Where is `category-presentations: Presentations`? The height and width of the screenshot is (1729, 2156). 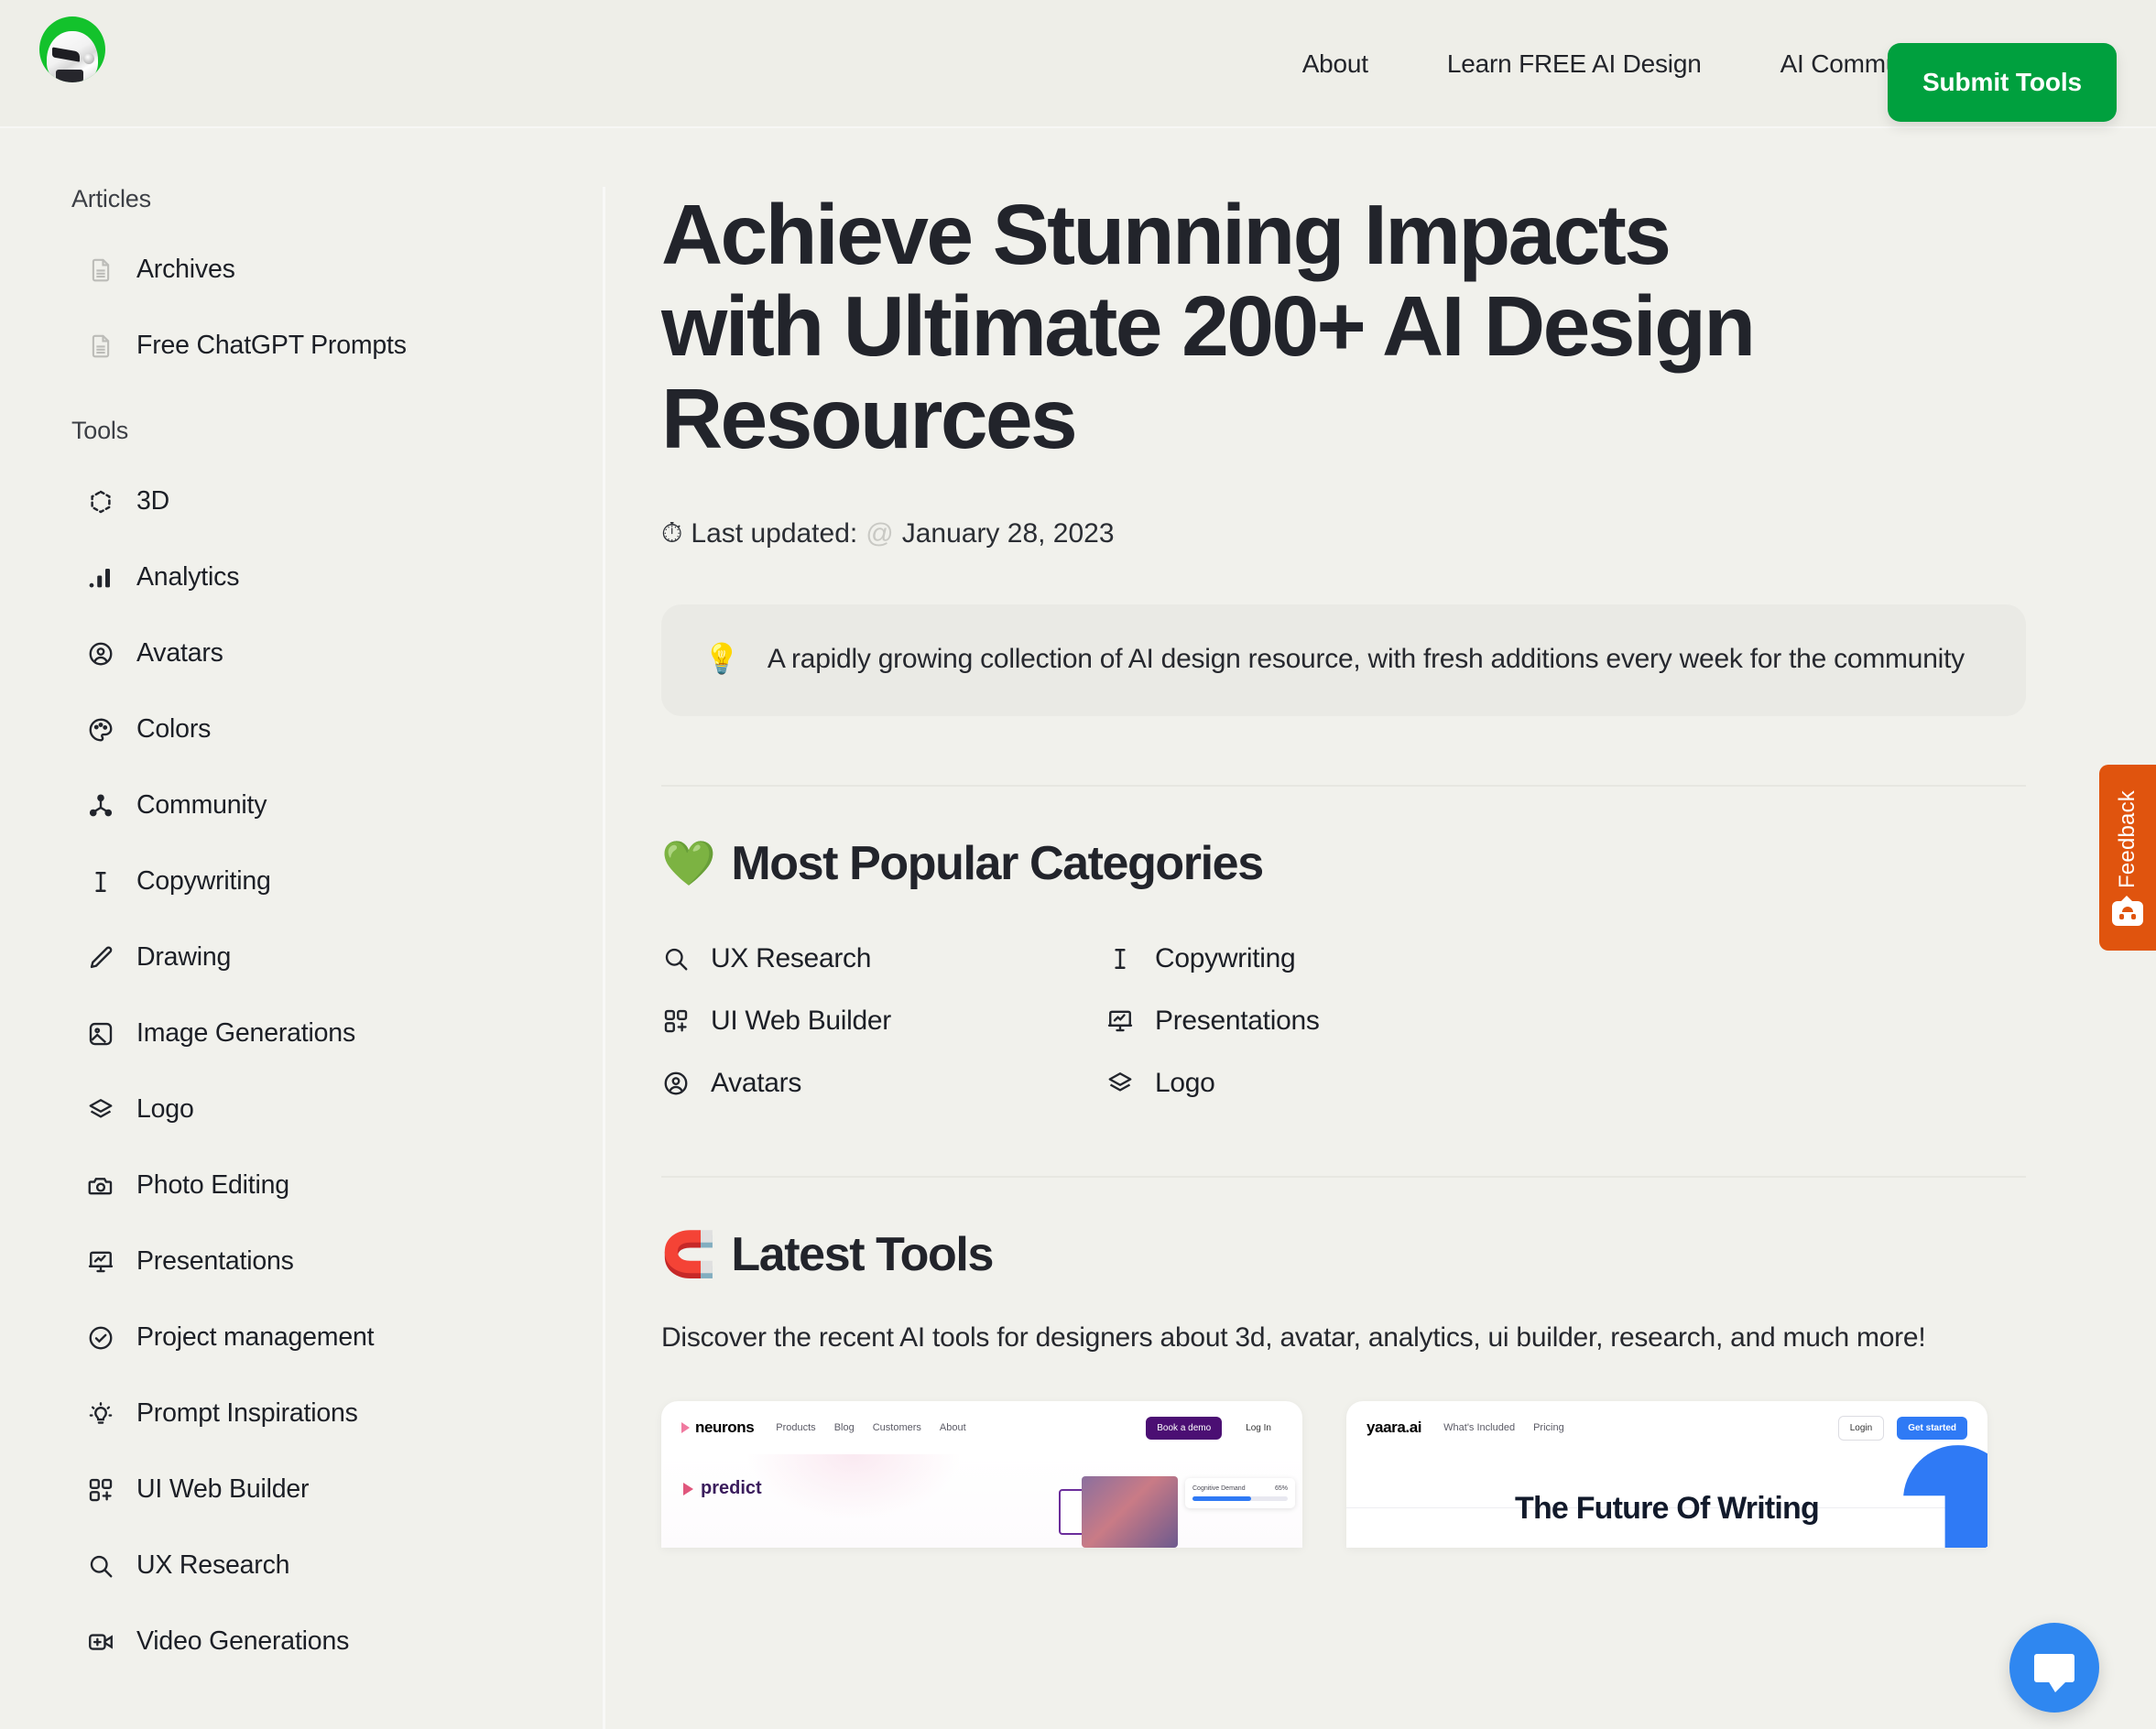 category-presentations: Presentations is located at coordinates (1565, 1021).